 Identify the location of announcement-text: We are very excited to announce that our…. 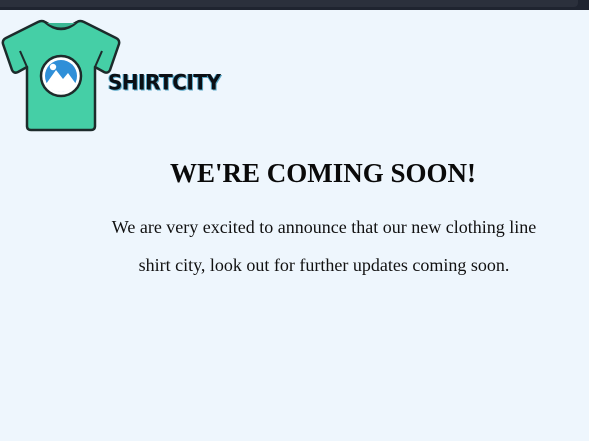
(324, 246).